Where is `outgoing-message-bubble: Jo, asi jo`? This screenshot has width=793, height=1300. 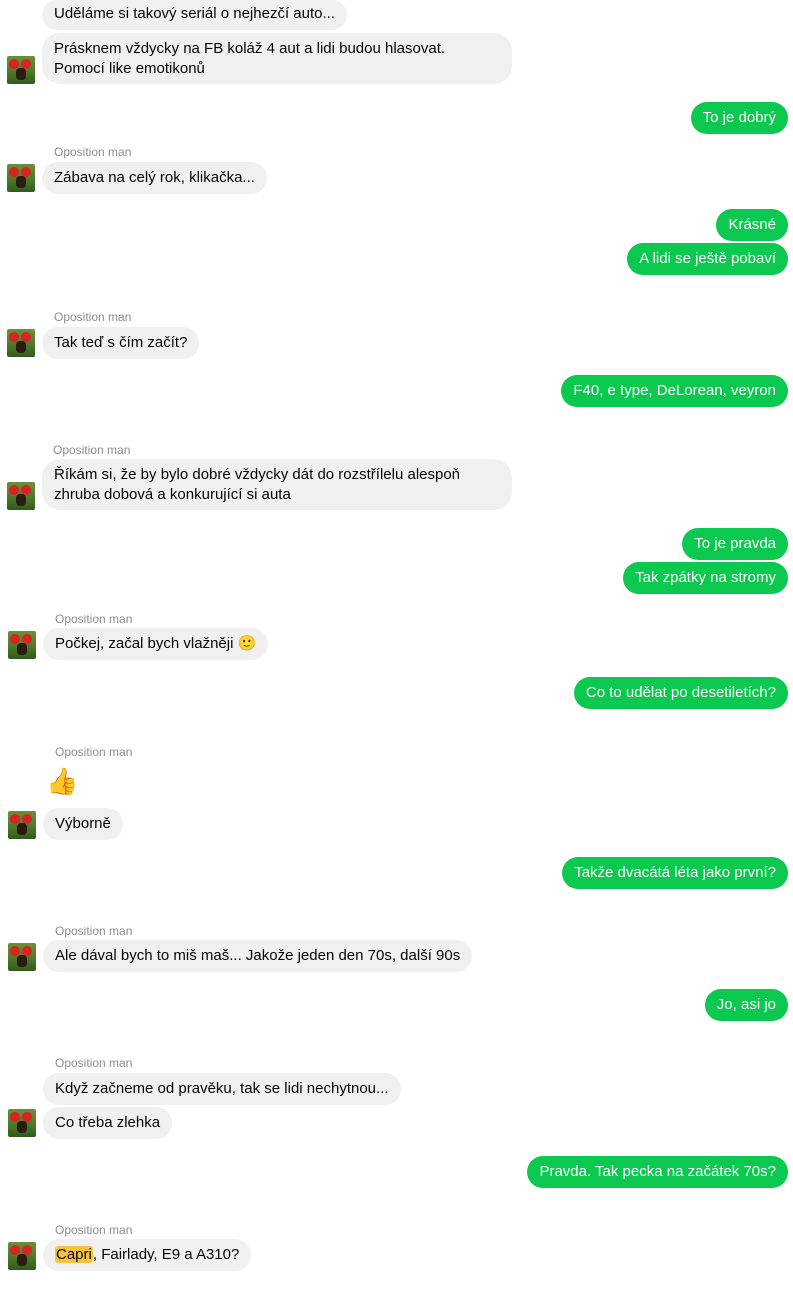 outgoing-message-bubble: Jo, asi jo is located at coordinates (746, 1005).